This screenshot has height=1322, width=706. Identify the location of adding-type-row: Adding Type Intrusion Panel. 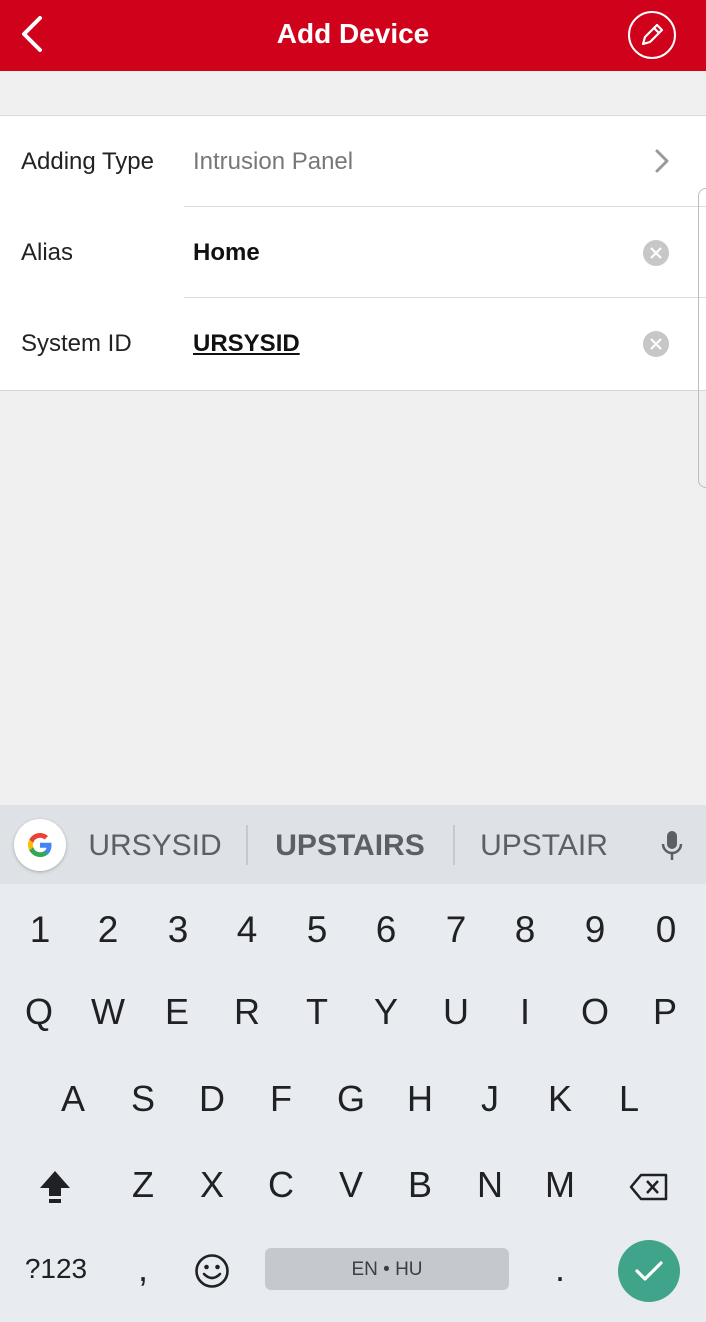
(353, 161).